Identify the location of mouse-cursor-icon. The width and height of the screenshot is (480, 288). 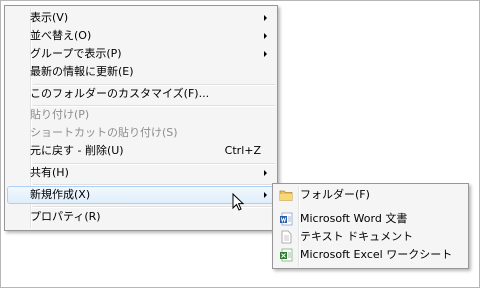
(238, 202).